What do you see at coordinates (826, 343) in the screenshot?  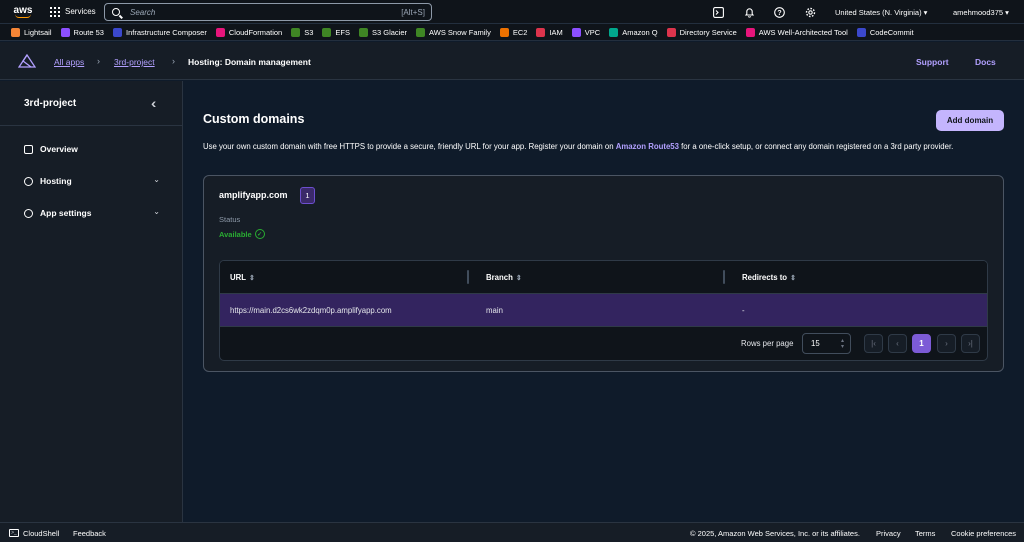 I see `rows-per-page-select: 15 ▴ ▾` at bounding box center [826, 343].